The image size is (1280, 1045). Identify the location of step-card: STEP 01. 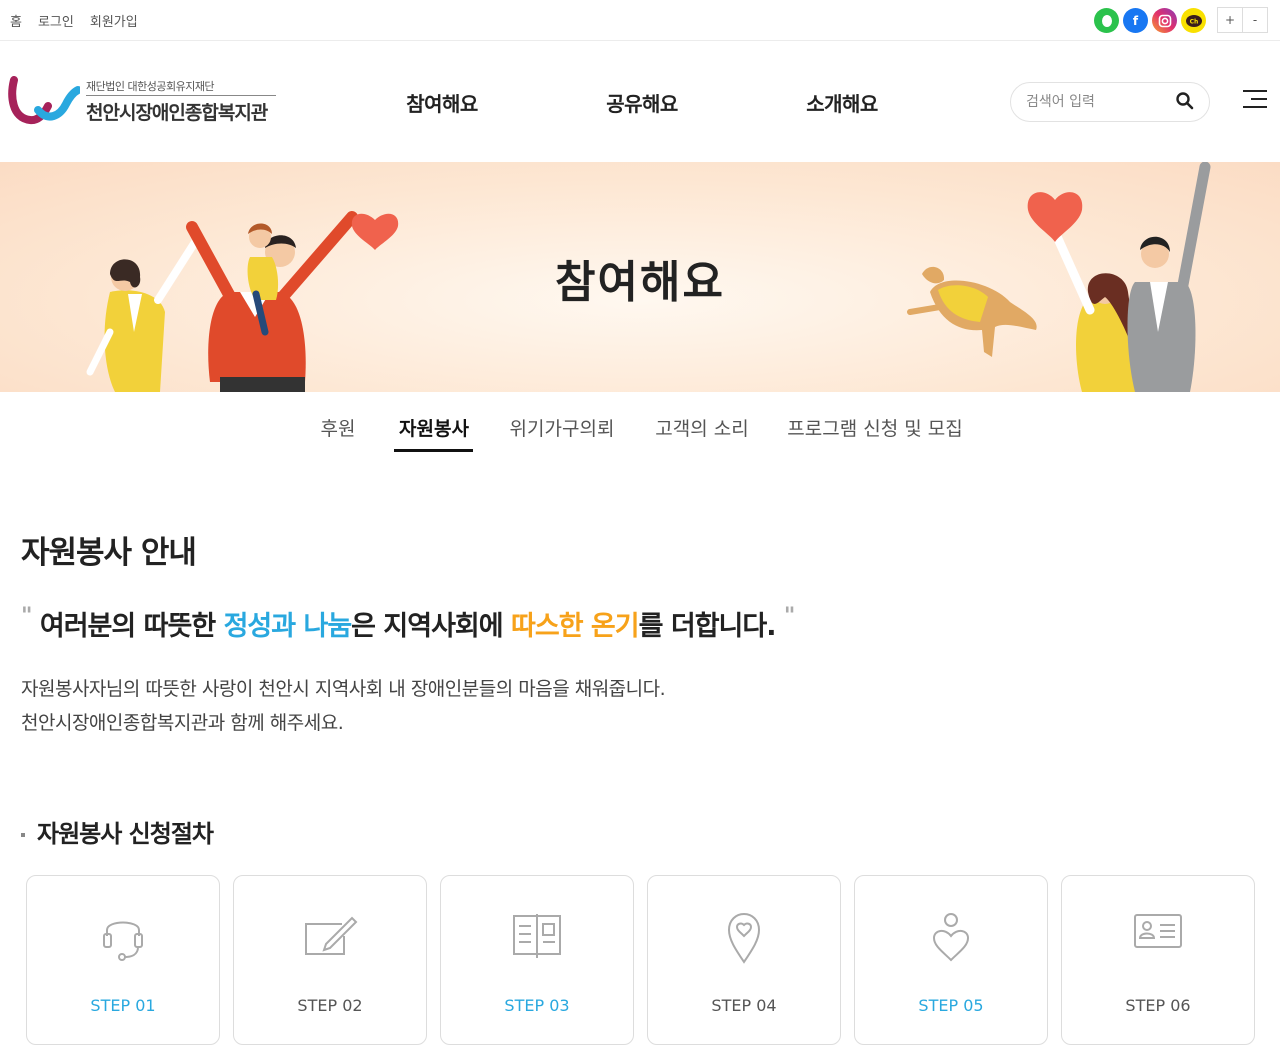
(123, 960).